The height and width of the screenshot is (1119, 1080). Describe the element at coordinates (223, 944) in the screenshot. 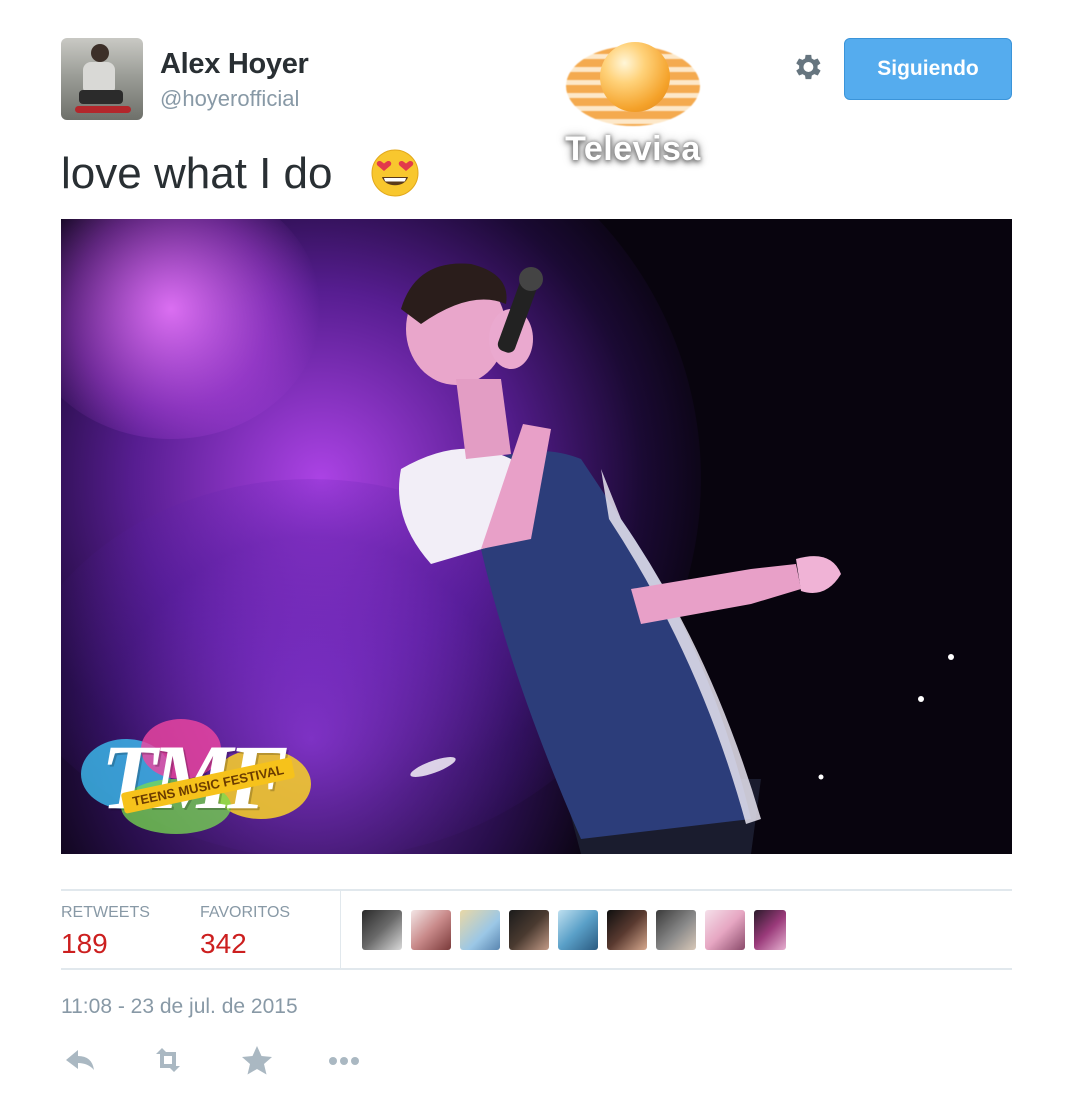

I see `favorites-count: 342` at that location.